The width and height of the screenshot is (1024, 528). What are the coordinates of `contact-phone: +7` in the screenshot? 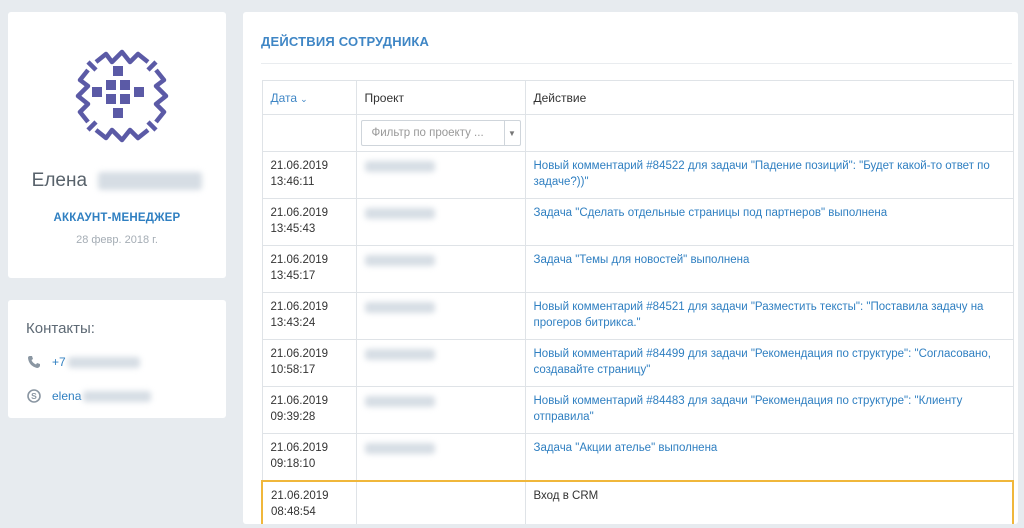 It's located at (83, 362).